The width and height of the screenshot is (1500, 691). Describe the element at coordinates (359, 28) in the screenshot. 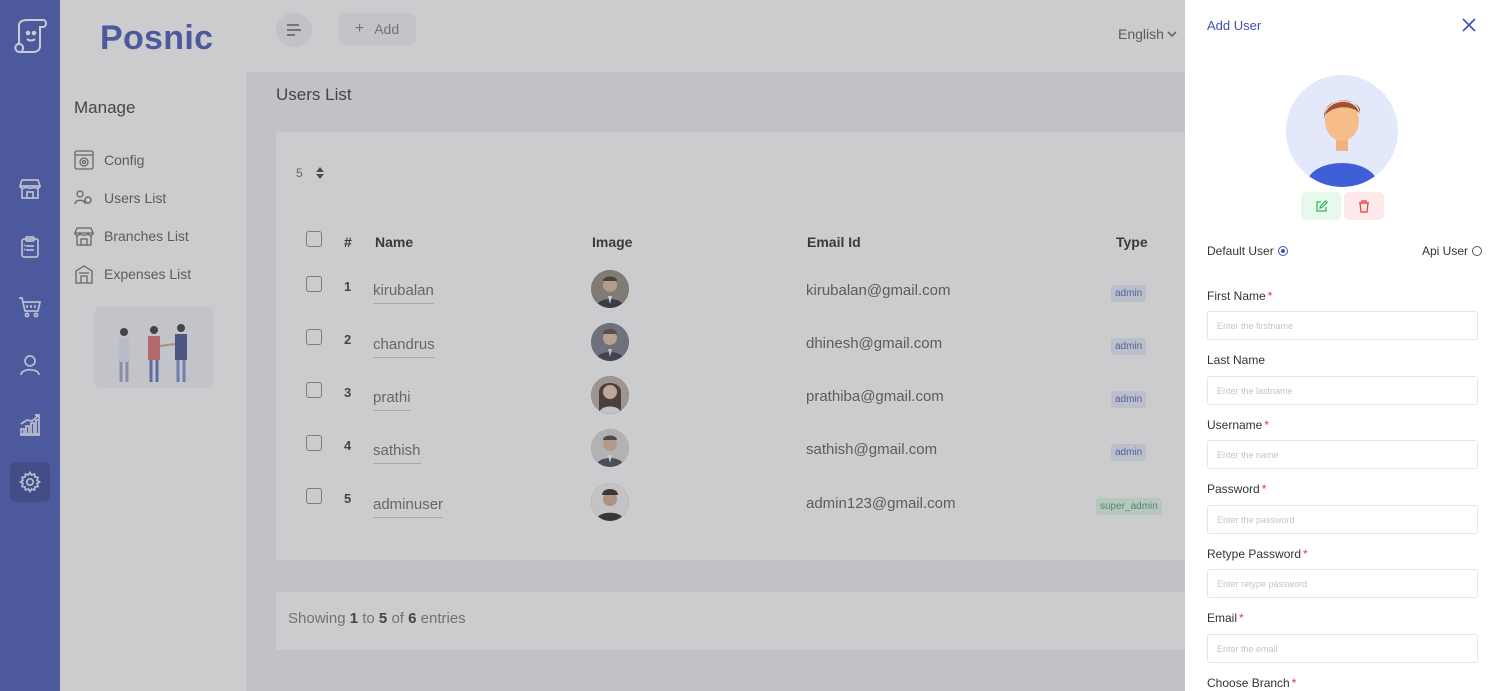

I see `plus-icon: +` at that location.